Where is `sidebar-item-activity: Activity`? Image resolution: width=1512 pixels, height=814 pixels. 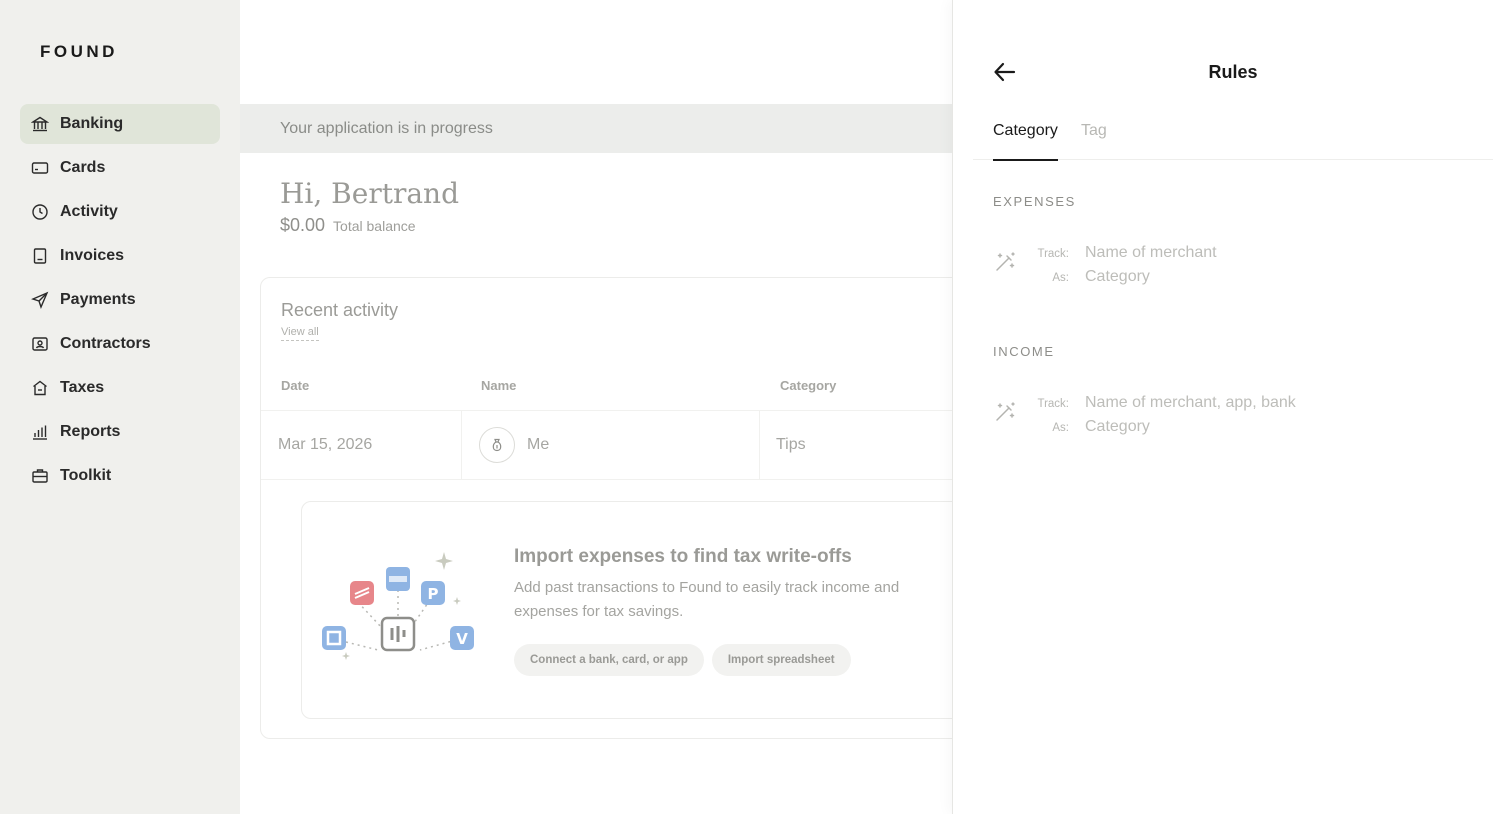 sidebar-item-activity: Activity is located at coordinates (120, 212).